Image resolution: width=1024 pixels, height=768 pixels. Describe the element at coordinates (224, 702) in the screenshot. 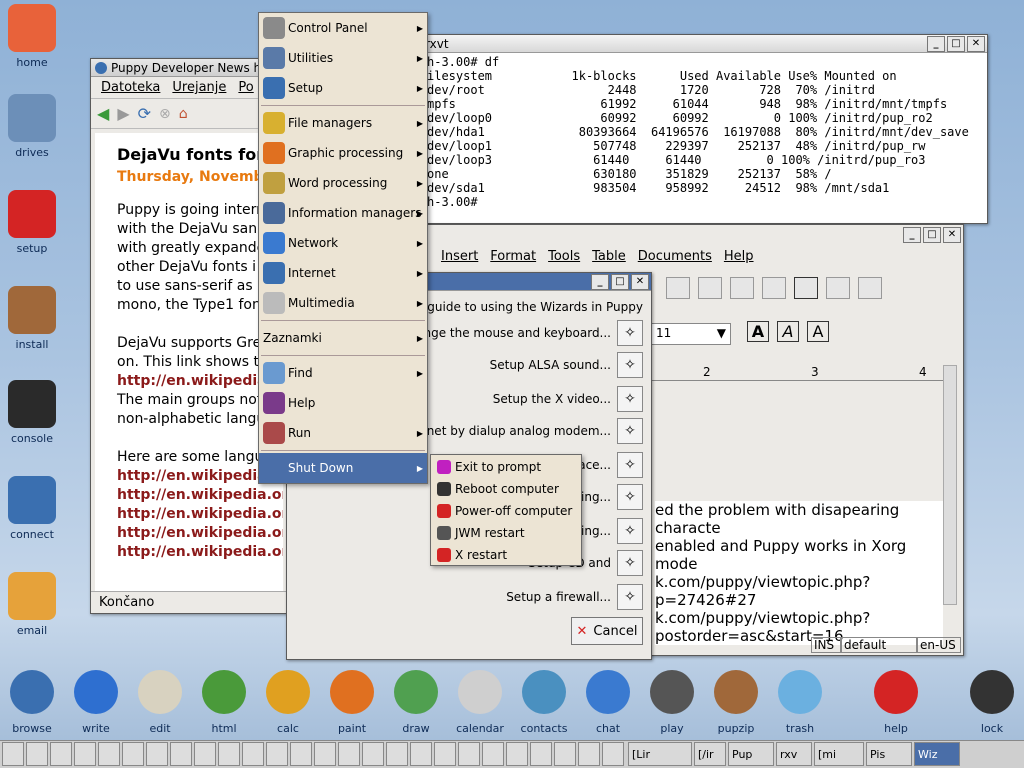

I see `dock-html: html` at that location.